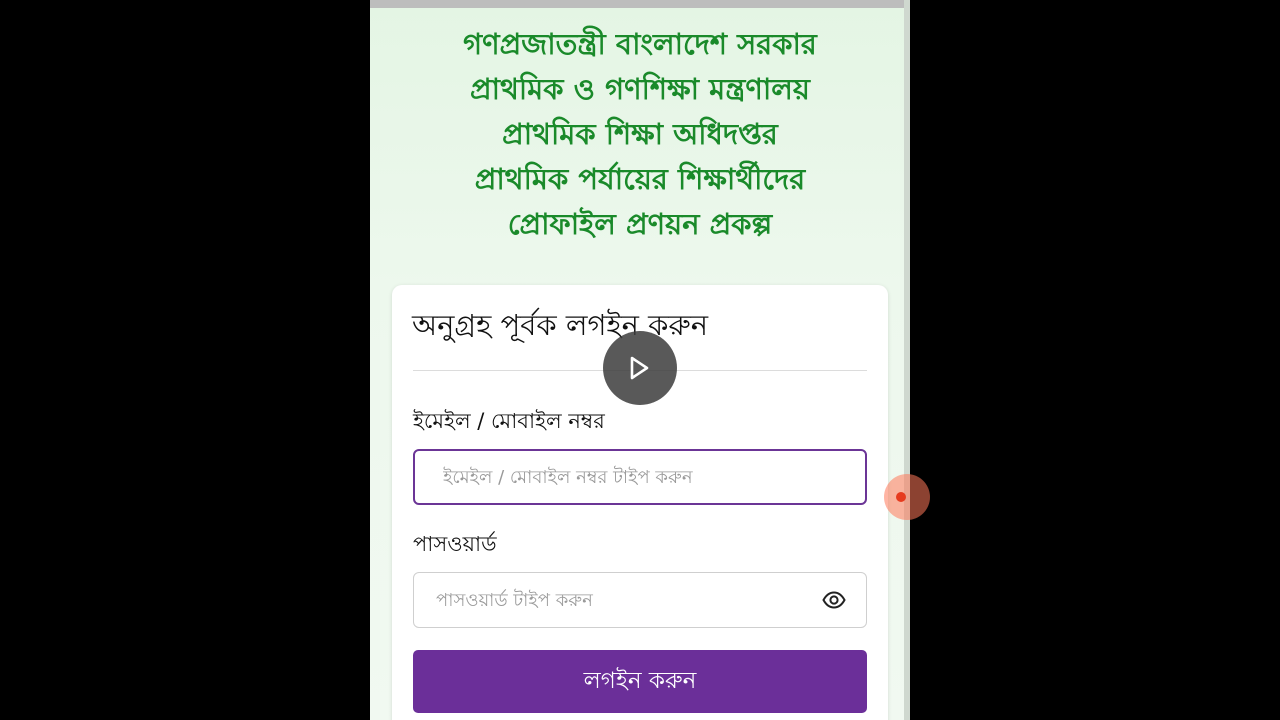 The width and height of the screenshot is (1280, 720). I want to click on video-play-button, so click(640, 368).